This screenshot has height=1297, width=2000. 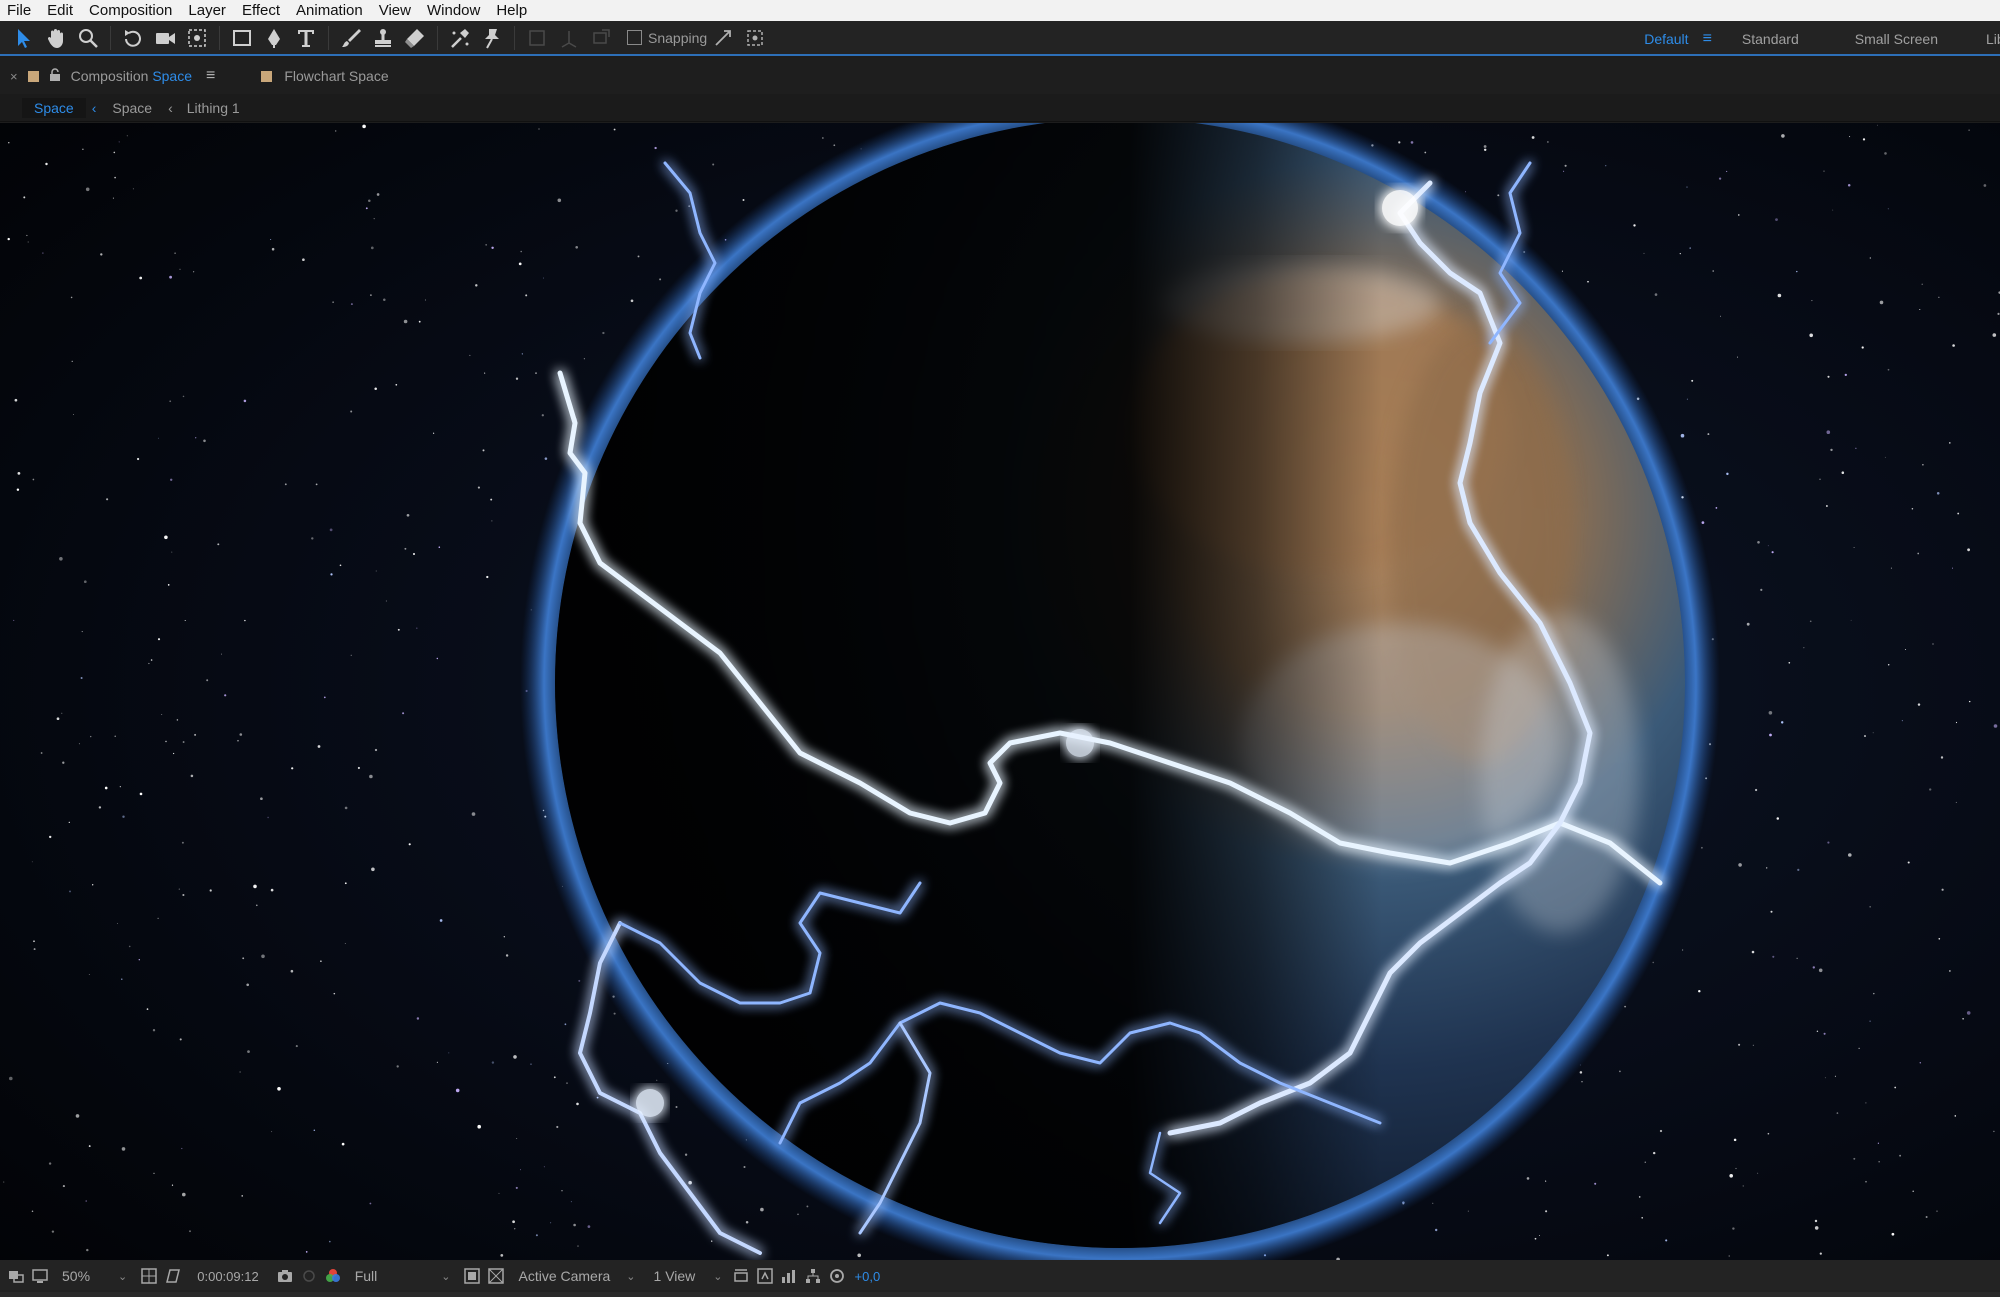 What do you see at coordinates (601, 38) in the screenshot?
I see `axis-view-icon` at bounding box center [601, 38].